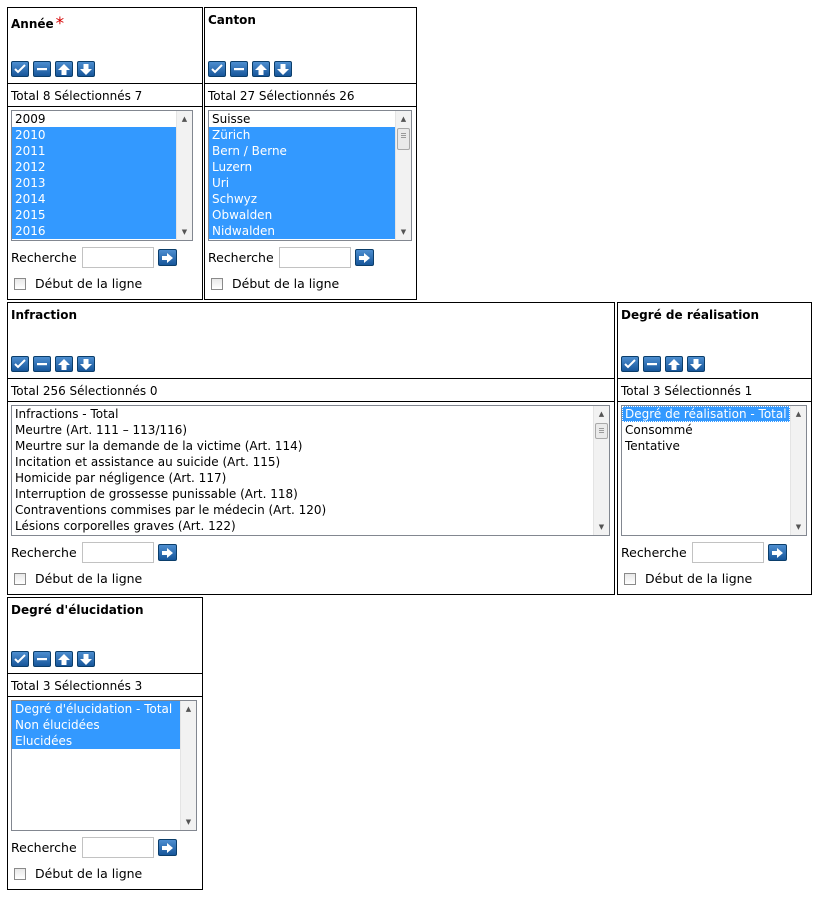 The height and width of the screenshot is (909, 831). I want to click on list-option: Elucidées, so click(96, 741).